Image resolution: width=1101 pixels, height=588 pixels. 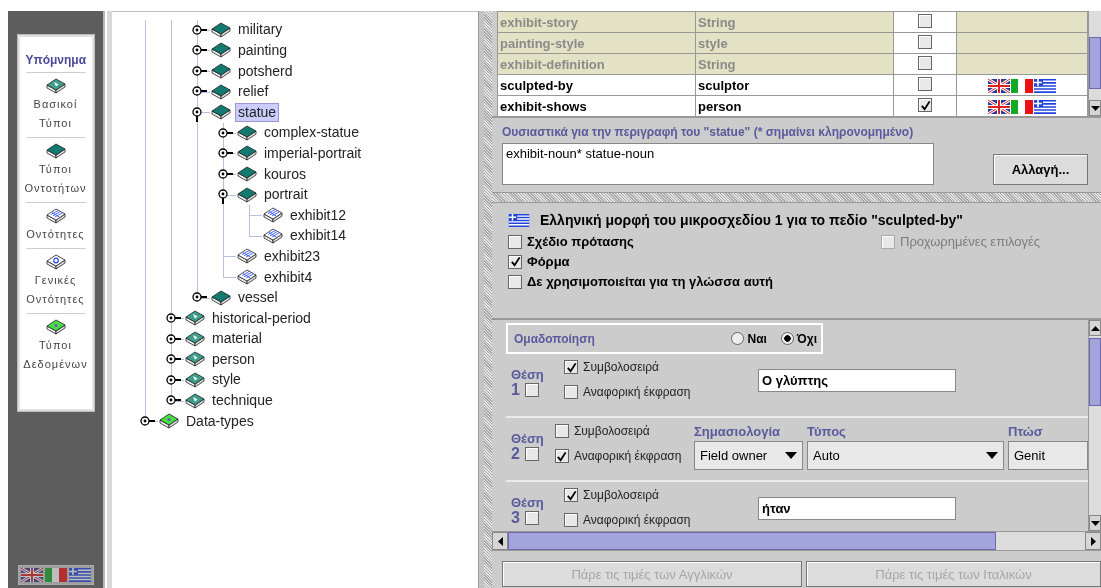 I want to click on dropdown: Genit, so click(x=1048, y=455).